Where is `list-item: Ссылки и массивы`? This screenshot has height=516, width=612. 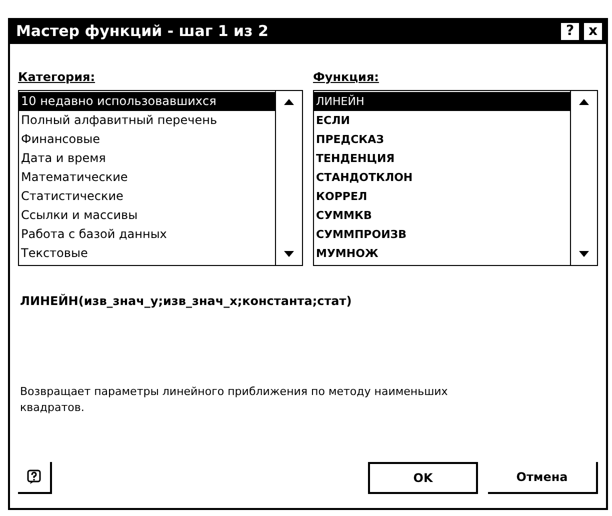
list-item: Ссылки и массивы is located at coordinates (147, 215).